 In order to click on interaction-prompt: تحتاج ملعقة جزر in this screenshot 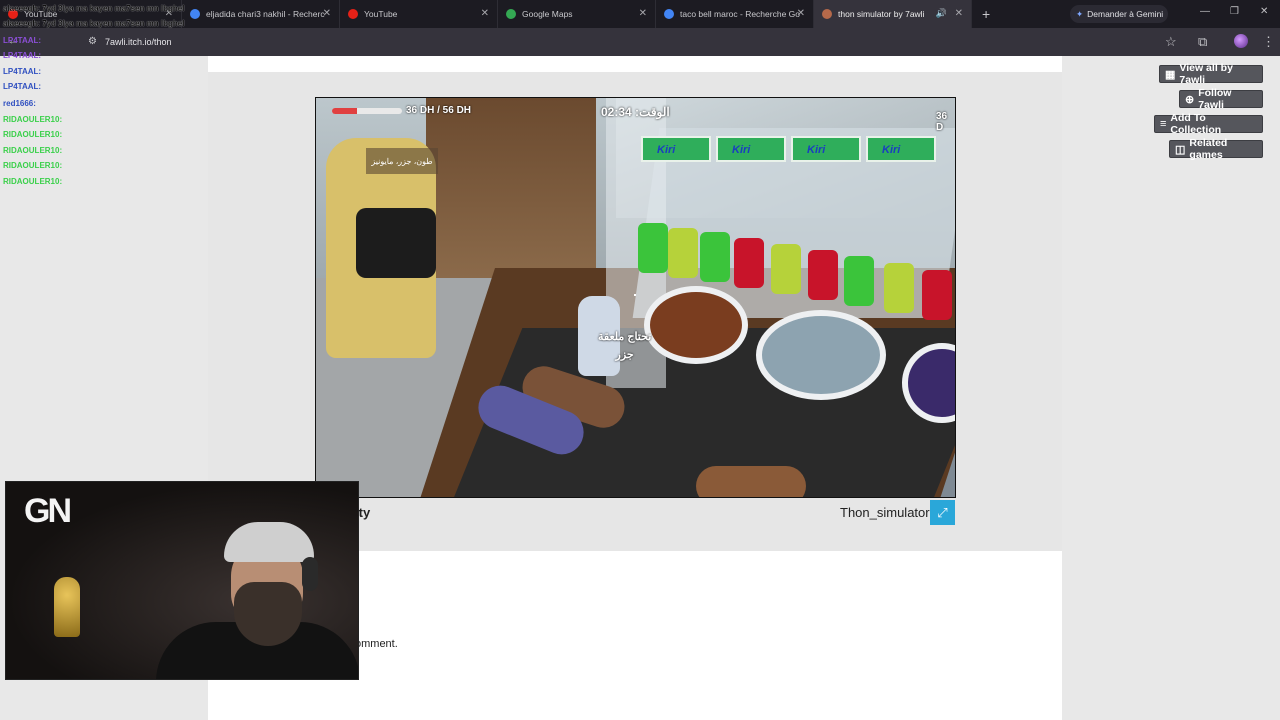, I will do `click(624, 346)`.